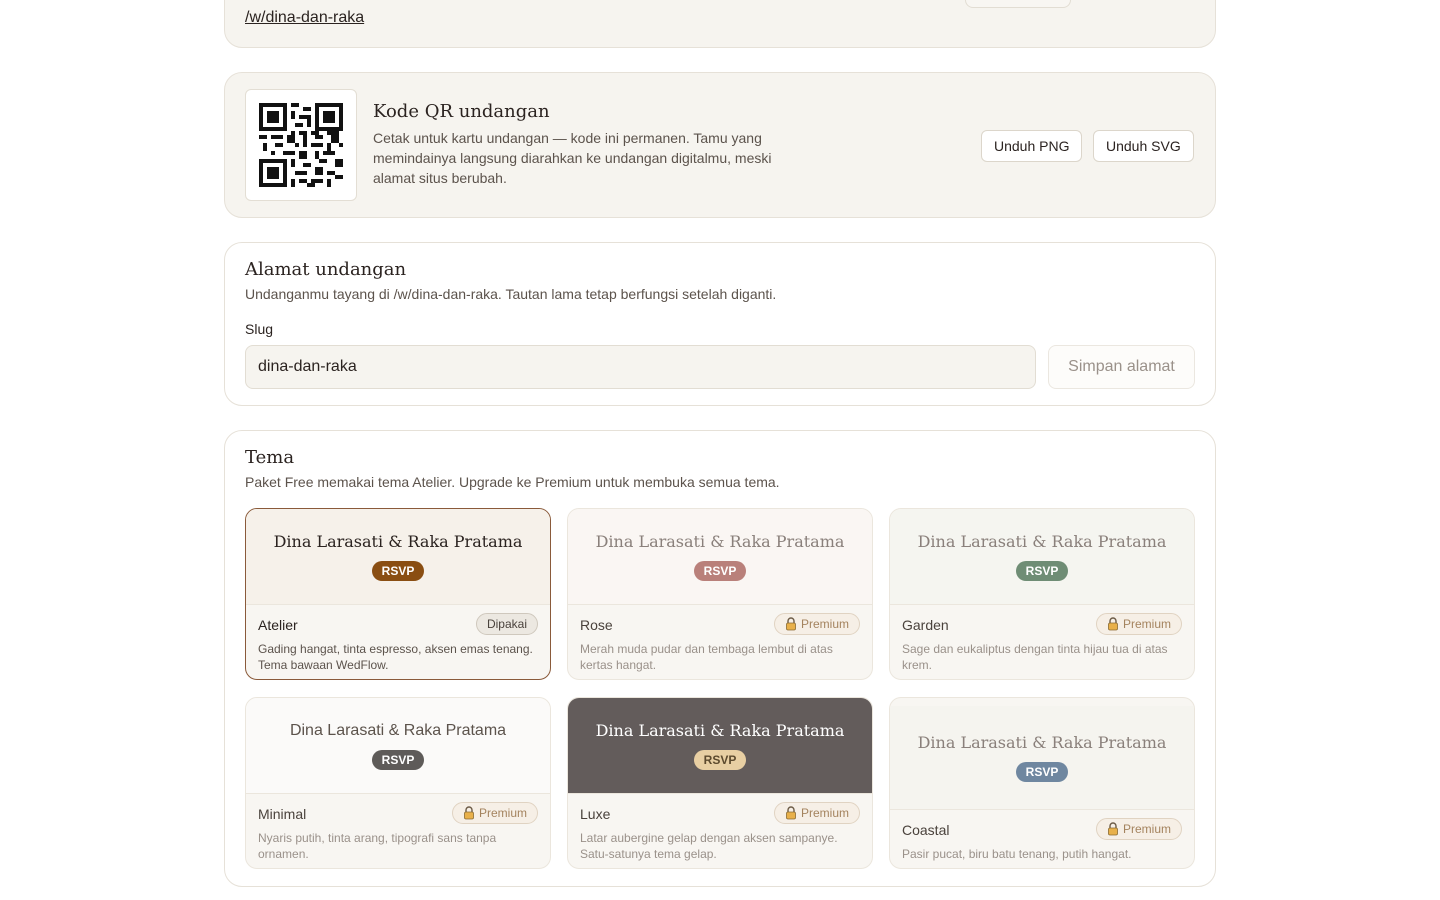 This screenshot has width=1440, height=900. Describe the element at coordinates (259, 329) in the screenshot. I see `slug-label: Slug` at that location.